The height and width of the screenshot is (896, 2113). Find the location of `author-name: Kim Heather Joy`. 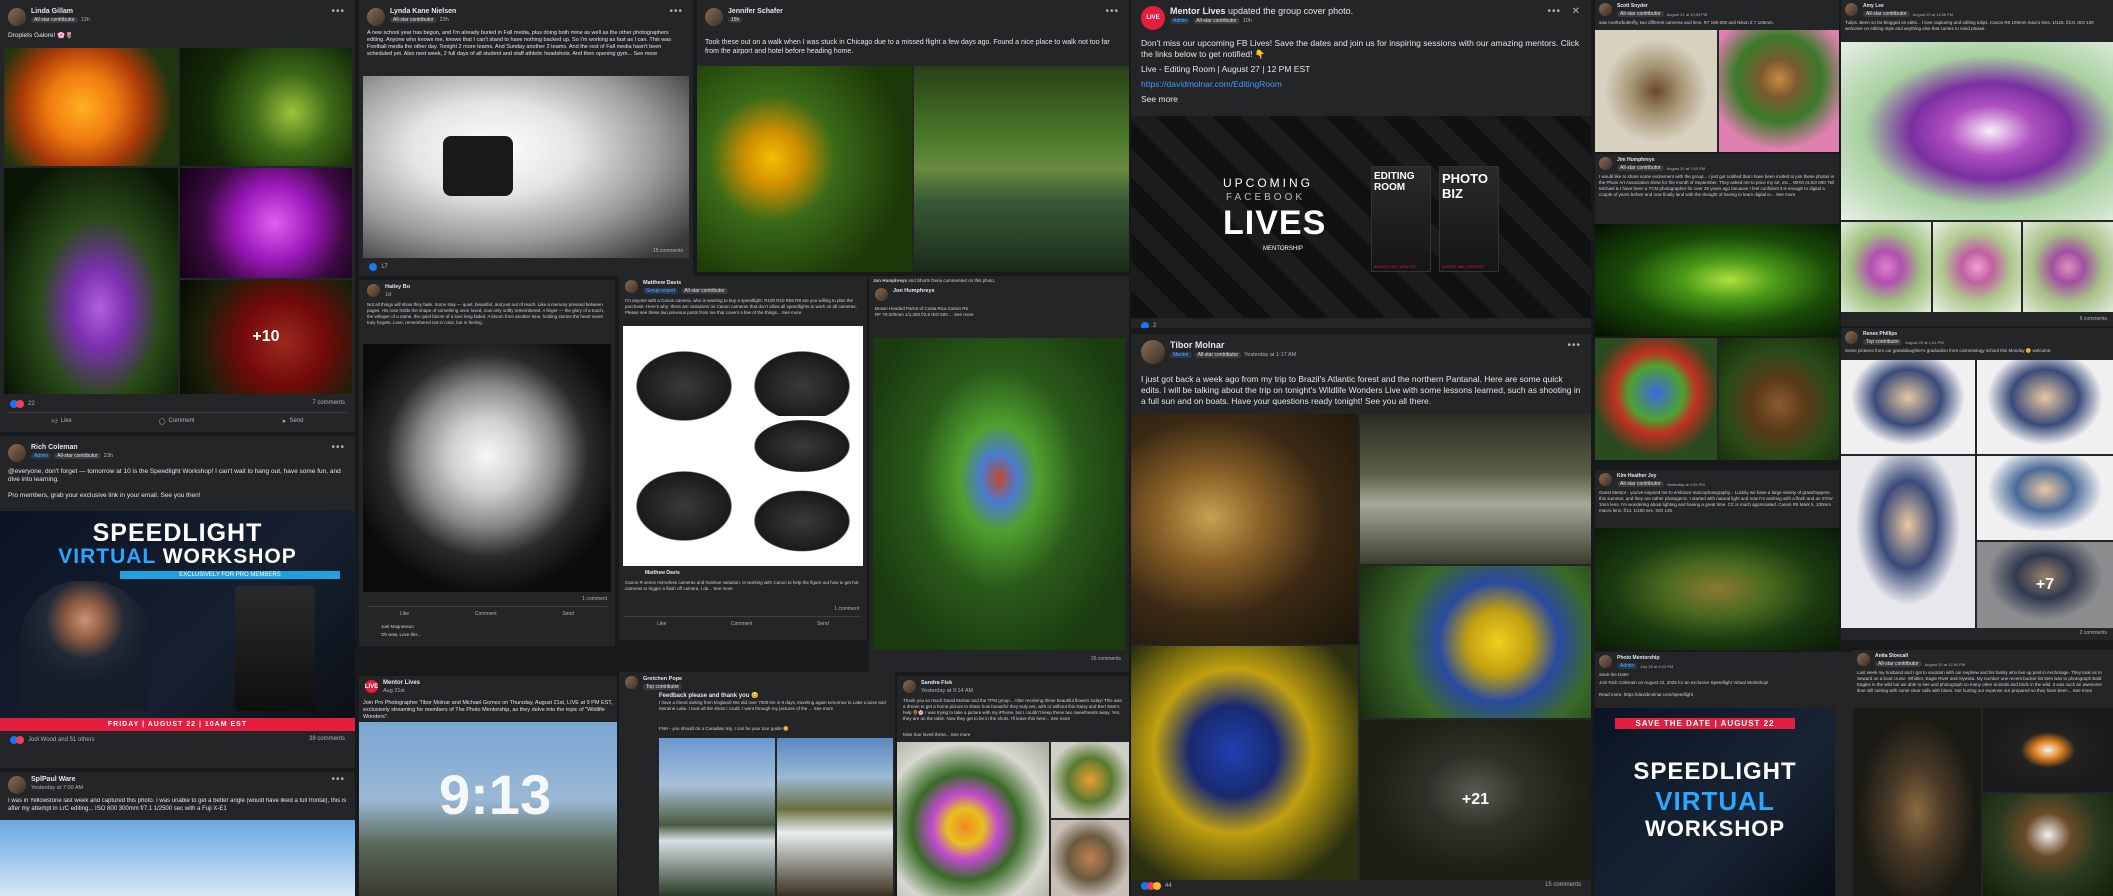

author-name: Kim Heather Joy is located at coordinates (1661, 476).